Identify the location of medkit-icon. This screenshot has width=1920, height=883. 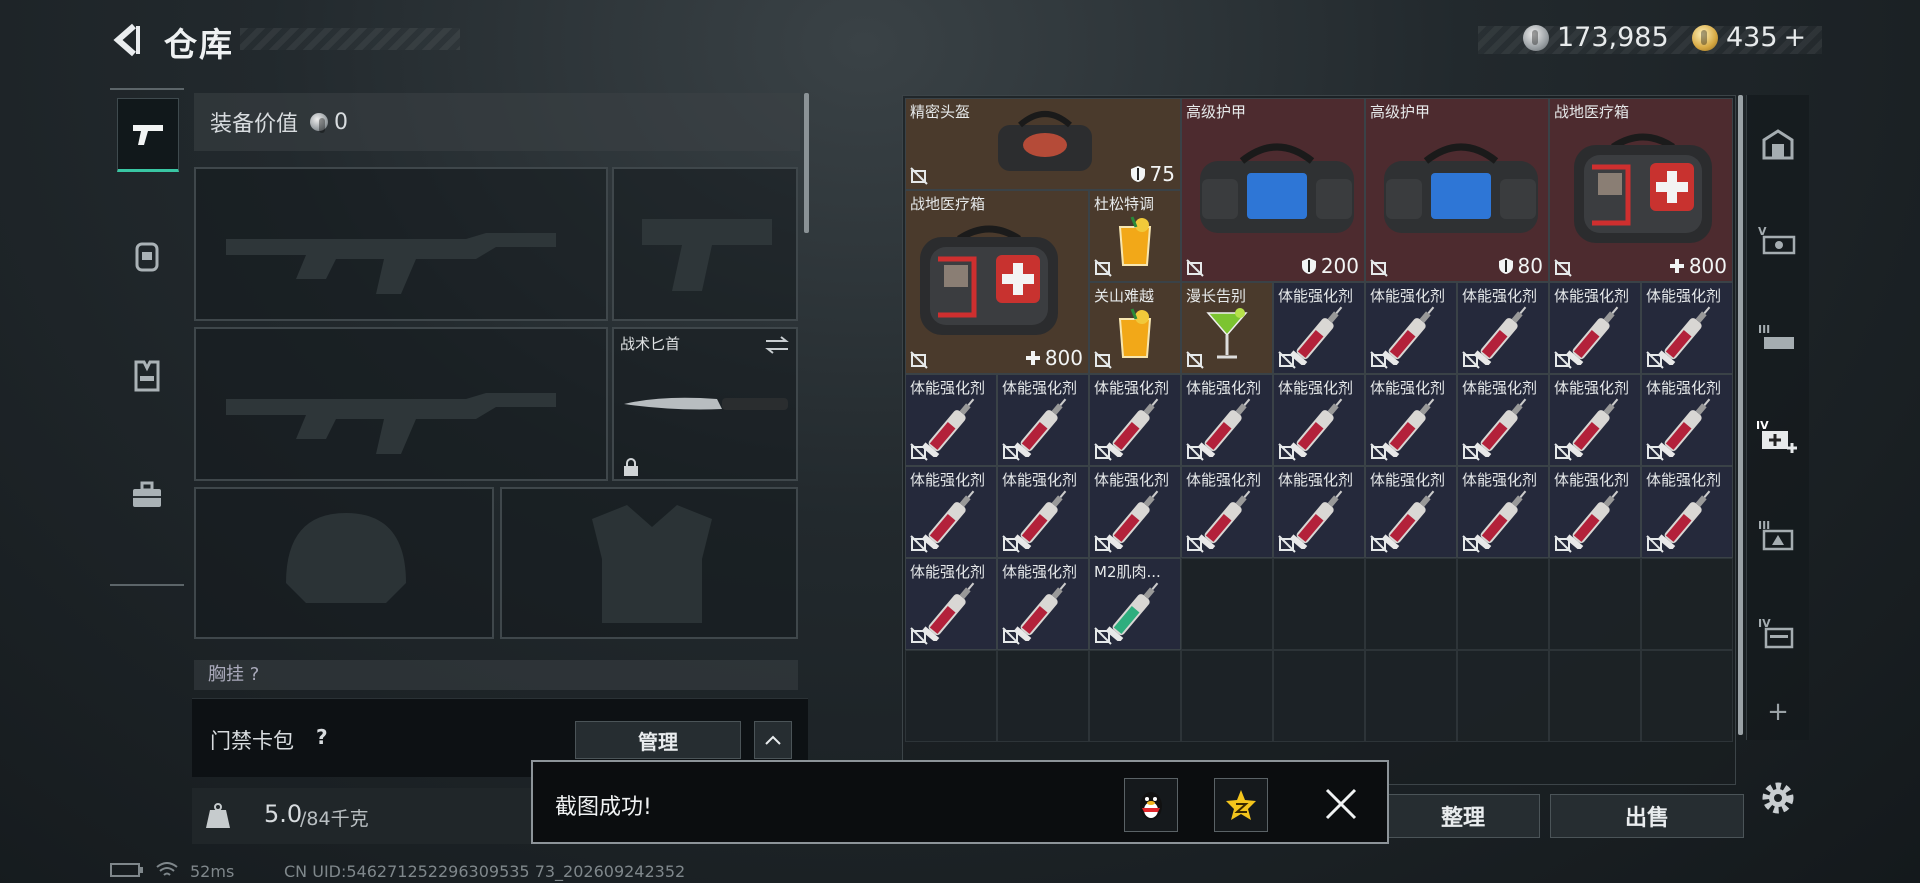
(1643, 189).